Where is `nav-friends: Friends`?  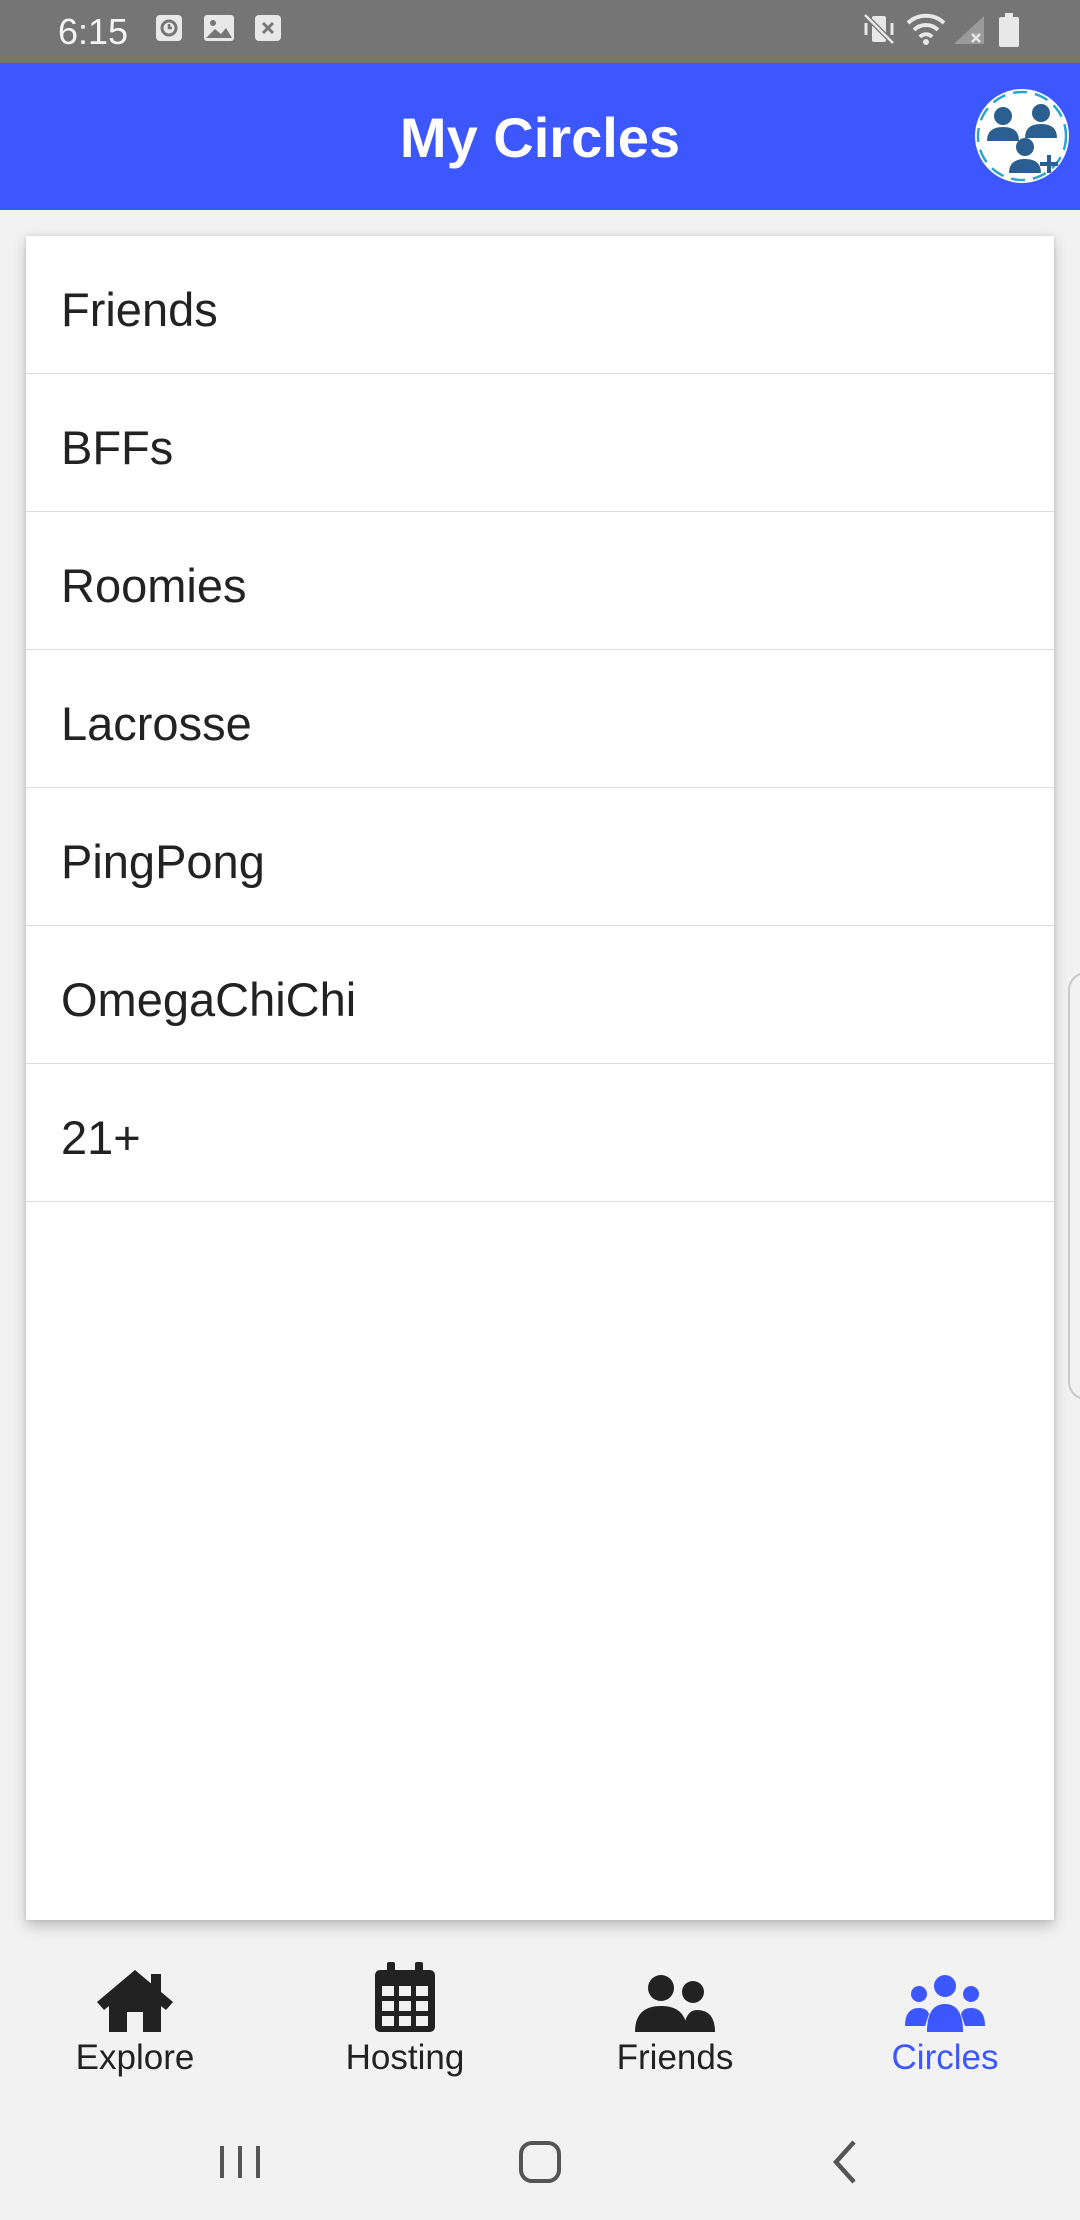
nav-friends: Friends is located at coordinates (675, 2024).